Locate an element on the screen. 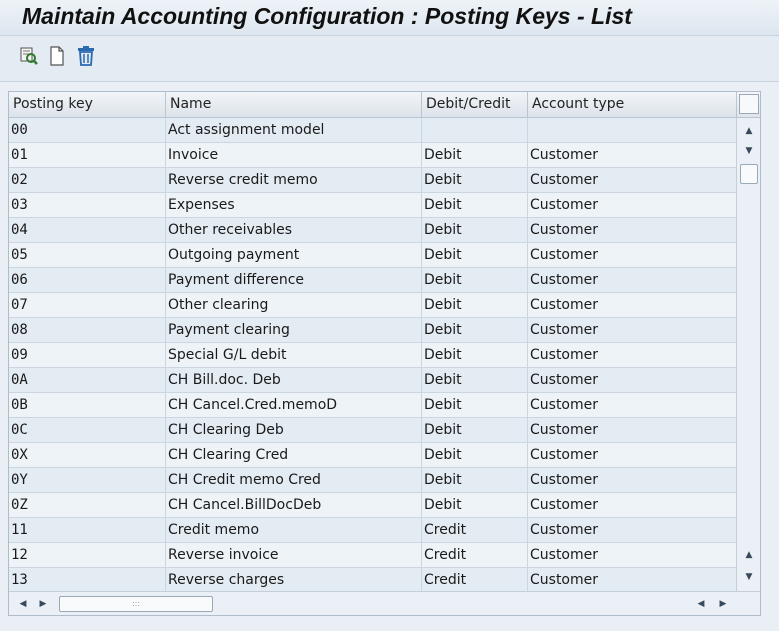 The image size is (779, 631). horizontal-scroll-thumb: ::: is located at coordinates (136, 604).